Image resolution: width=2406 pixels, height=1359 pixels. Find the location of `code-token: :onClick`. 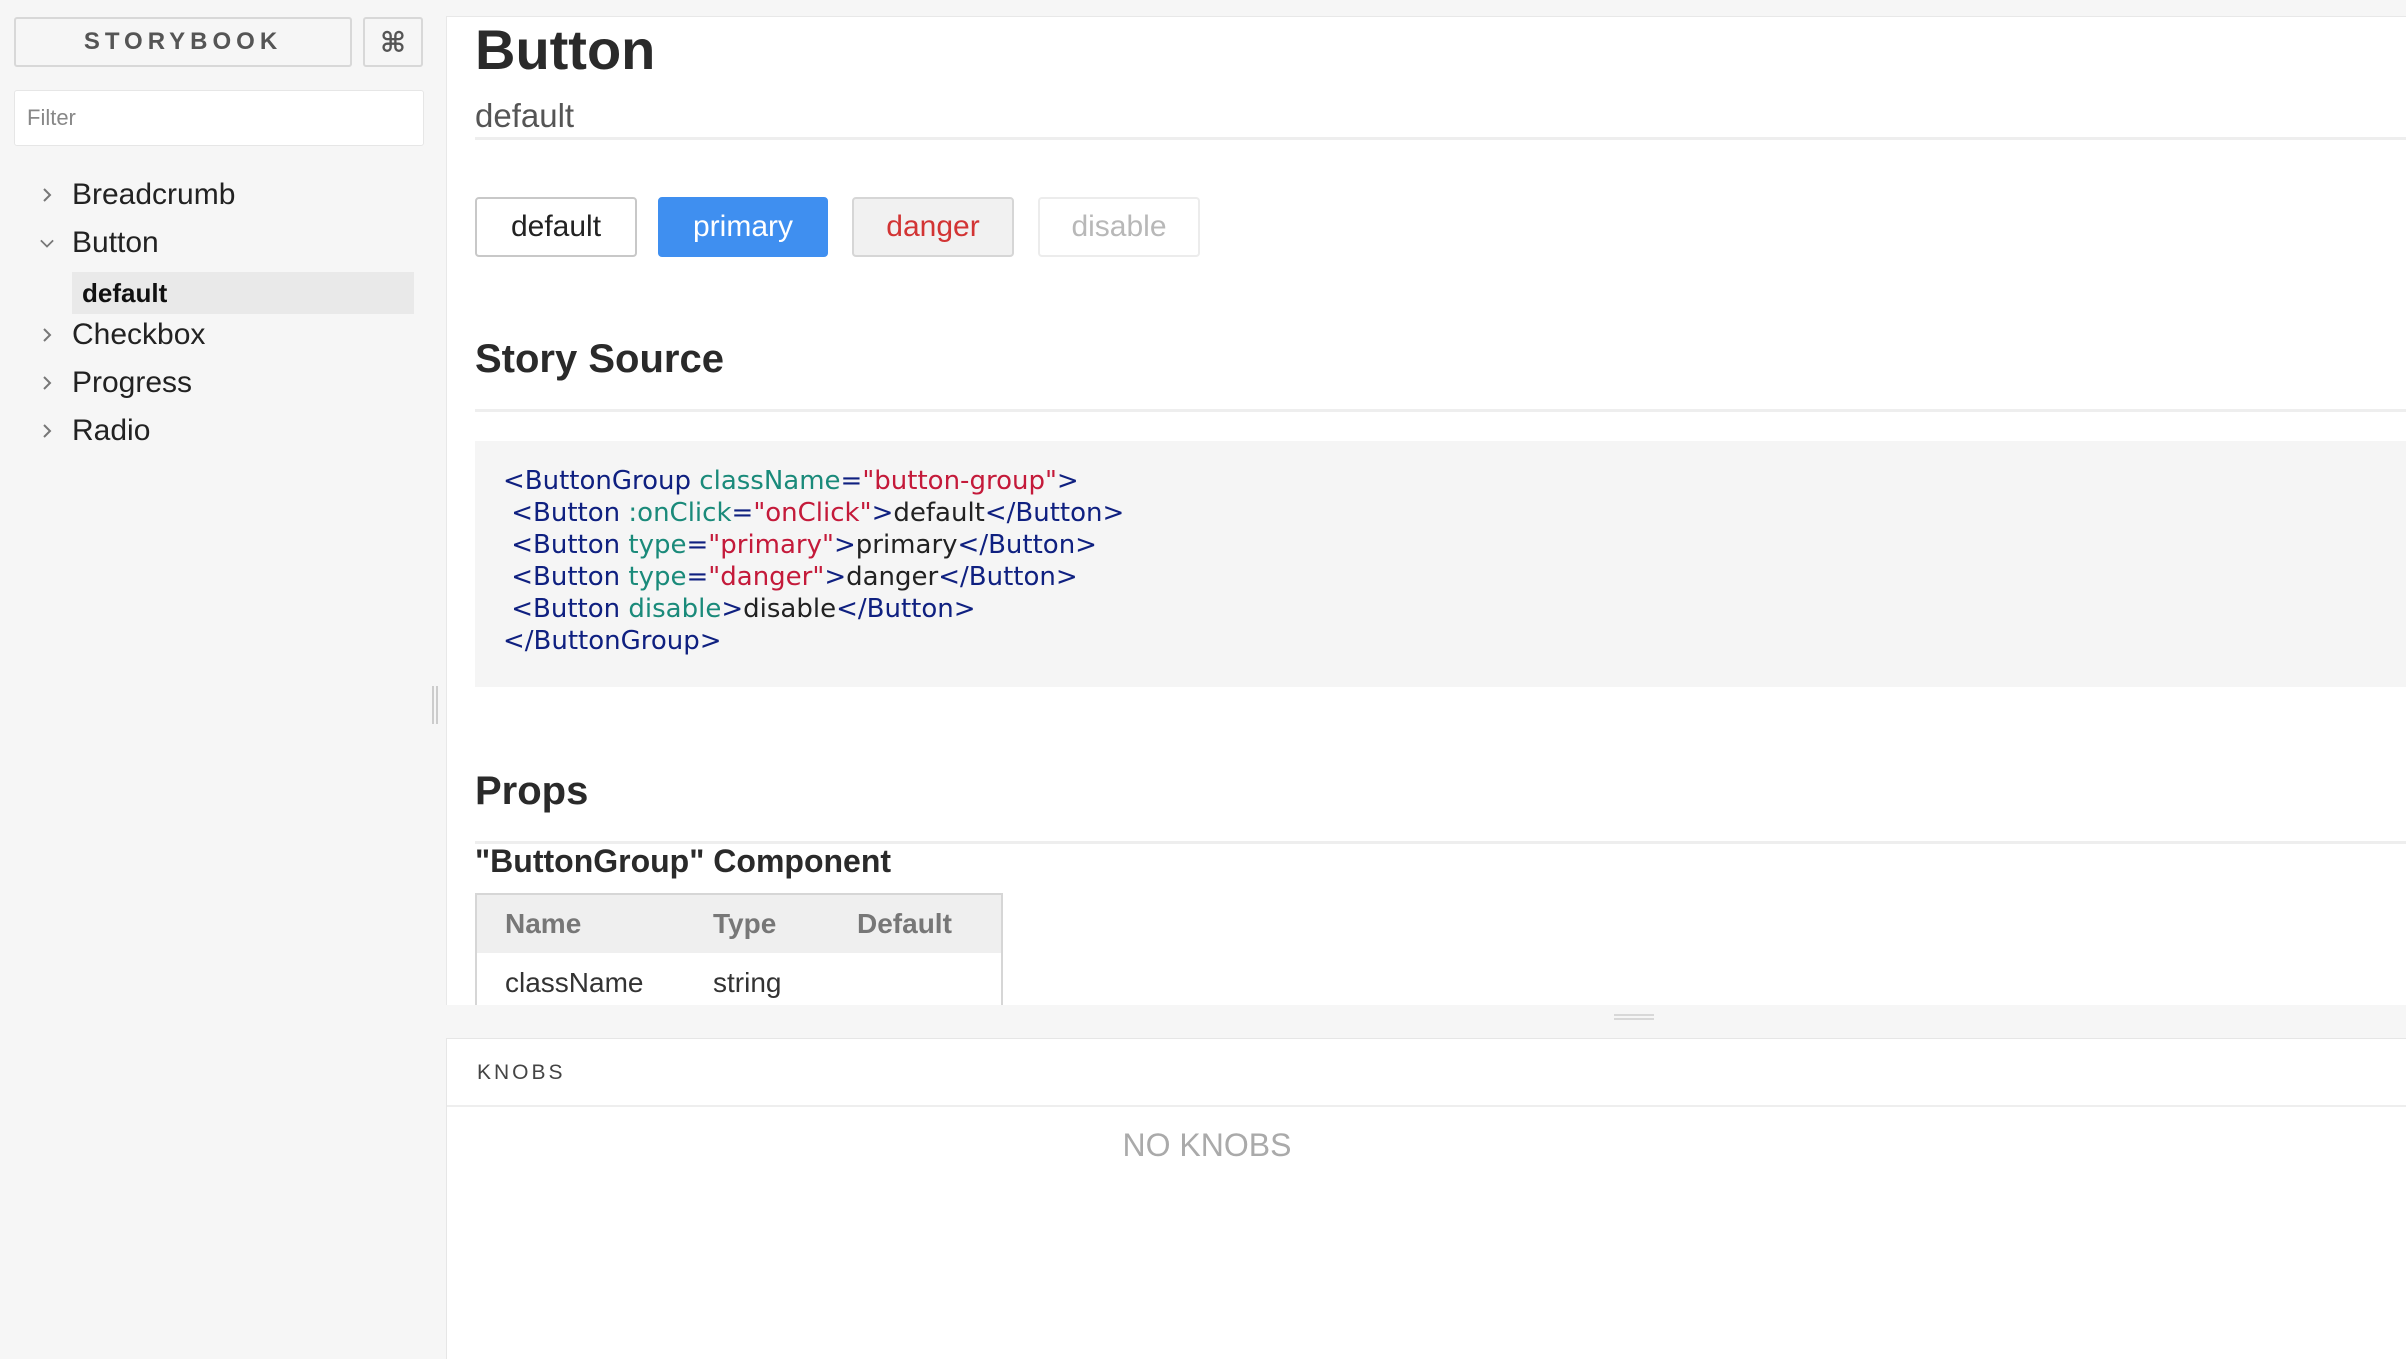

code-token: :onClick is located at coordinates (676, 513).